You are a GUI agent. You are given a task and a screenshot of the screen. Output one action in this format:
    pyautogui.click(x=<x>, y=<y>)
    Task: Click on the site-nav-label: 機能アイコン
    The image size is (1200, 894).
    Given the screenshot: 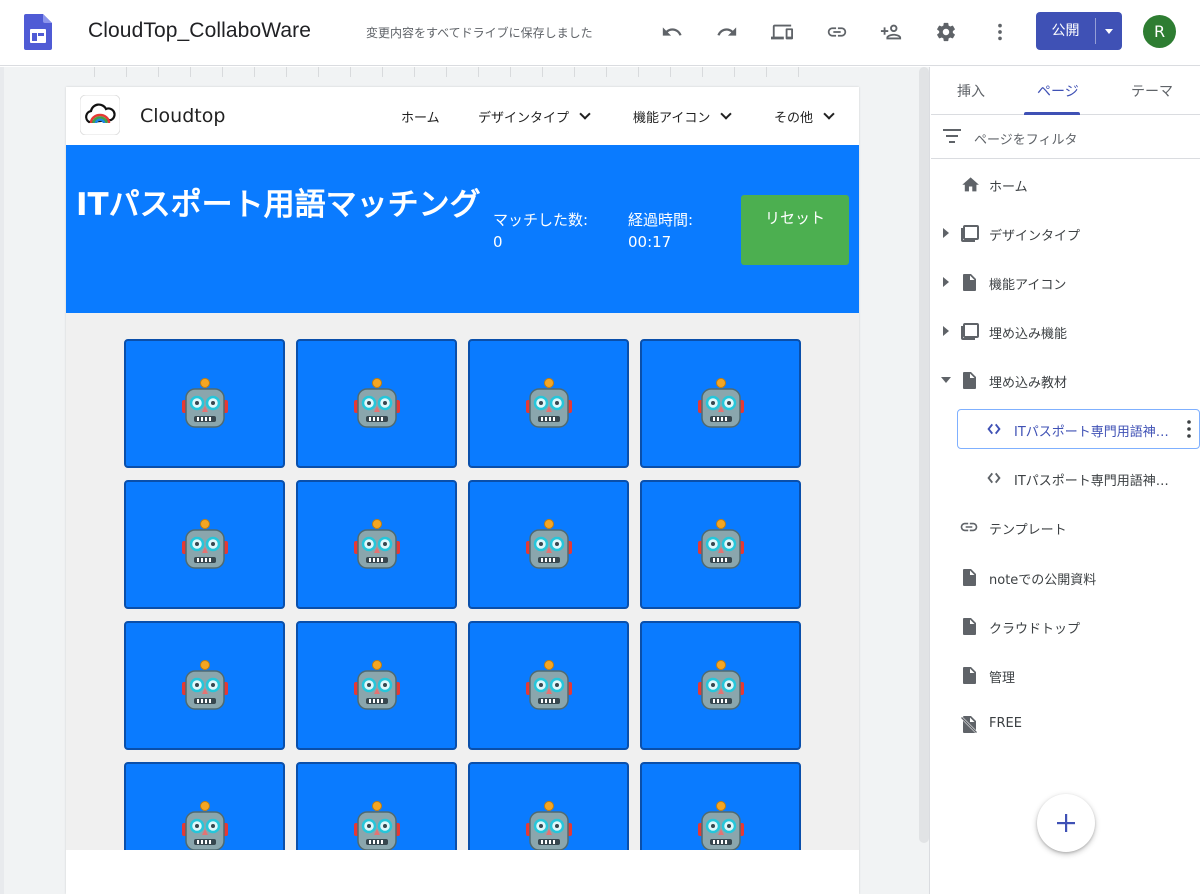 What is the action you would take?
    pyautogui.click(x=672, y=118)
    